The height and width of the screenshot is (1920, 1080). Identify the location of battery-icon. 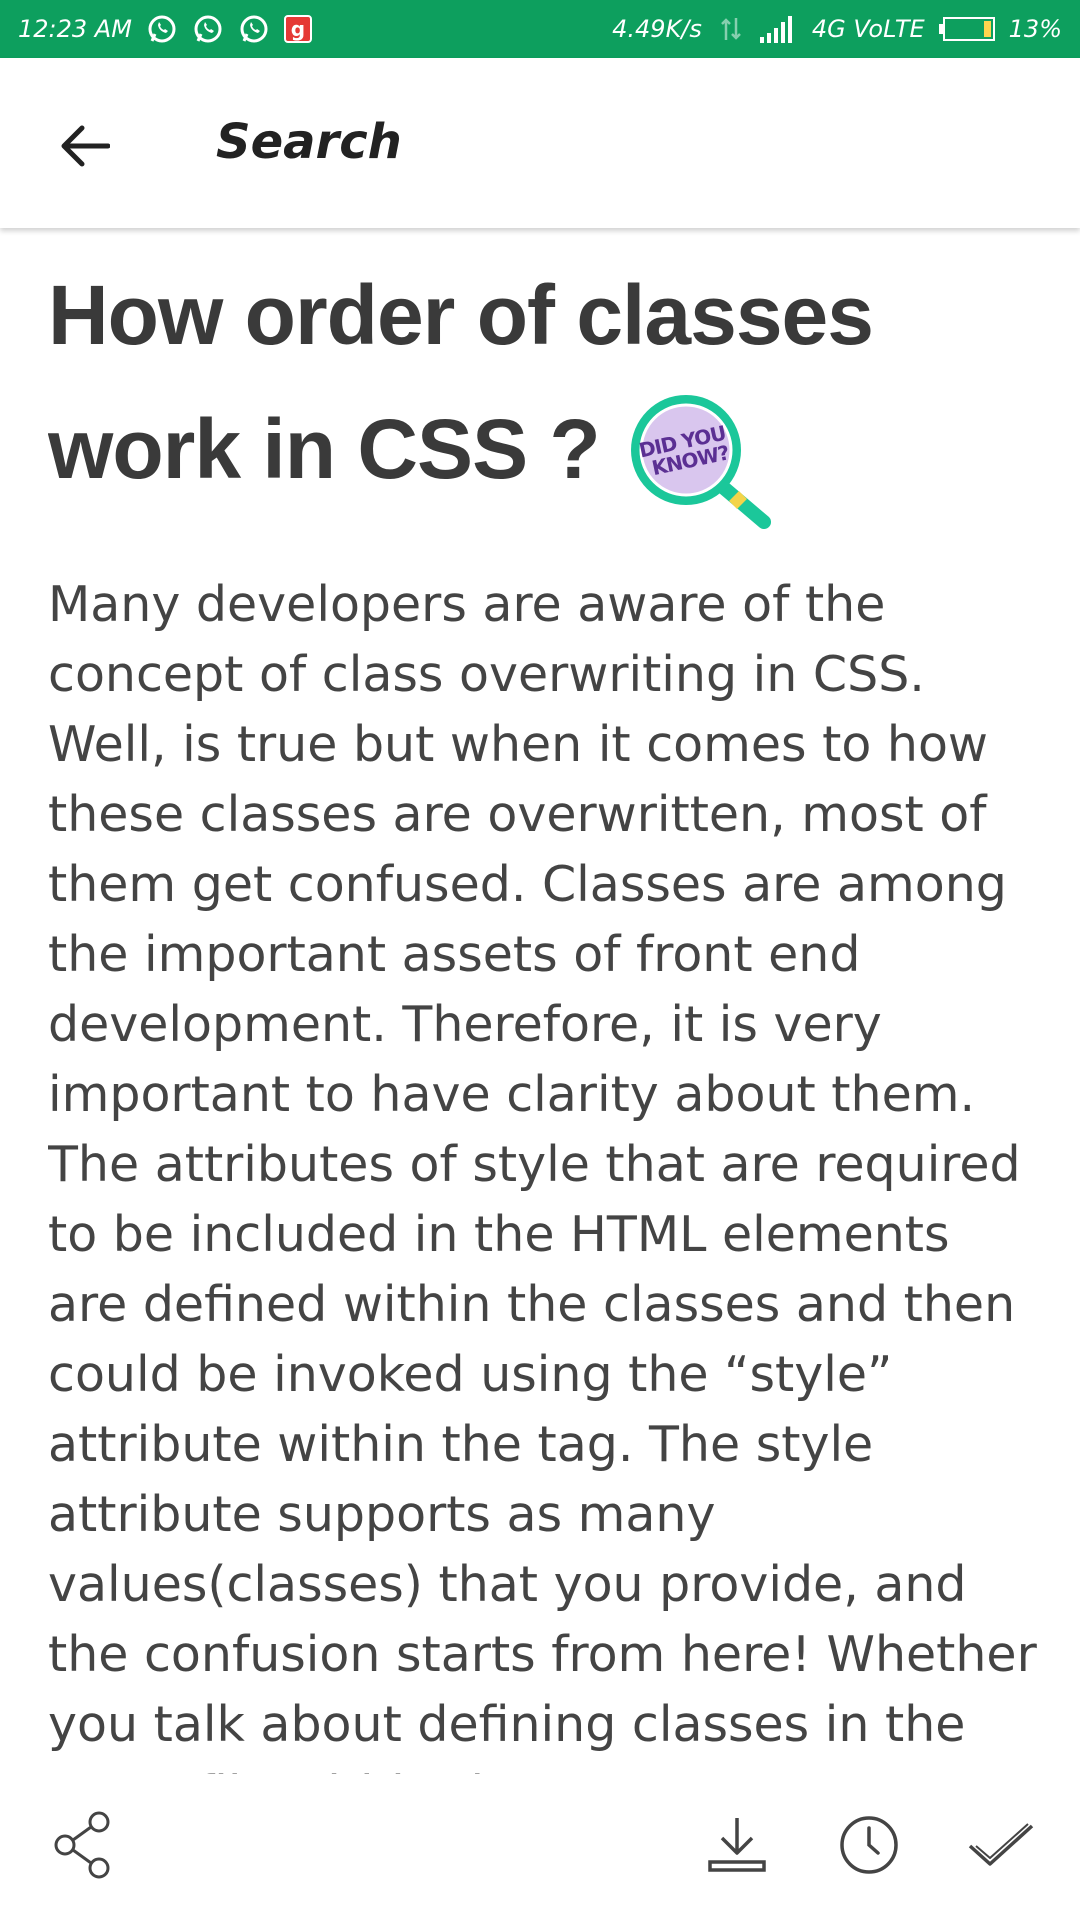
(966, 29).